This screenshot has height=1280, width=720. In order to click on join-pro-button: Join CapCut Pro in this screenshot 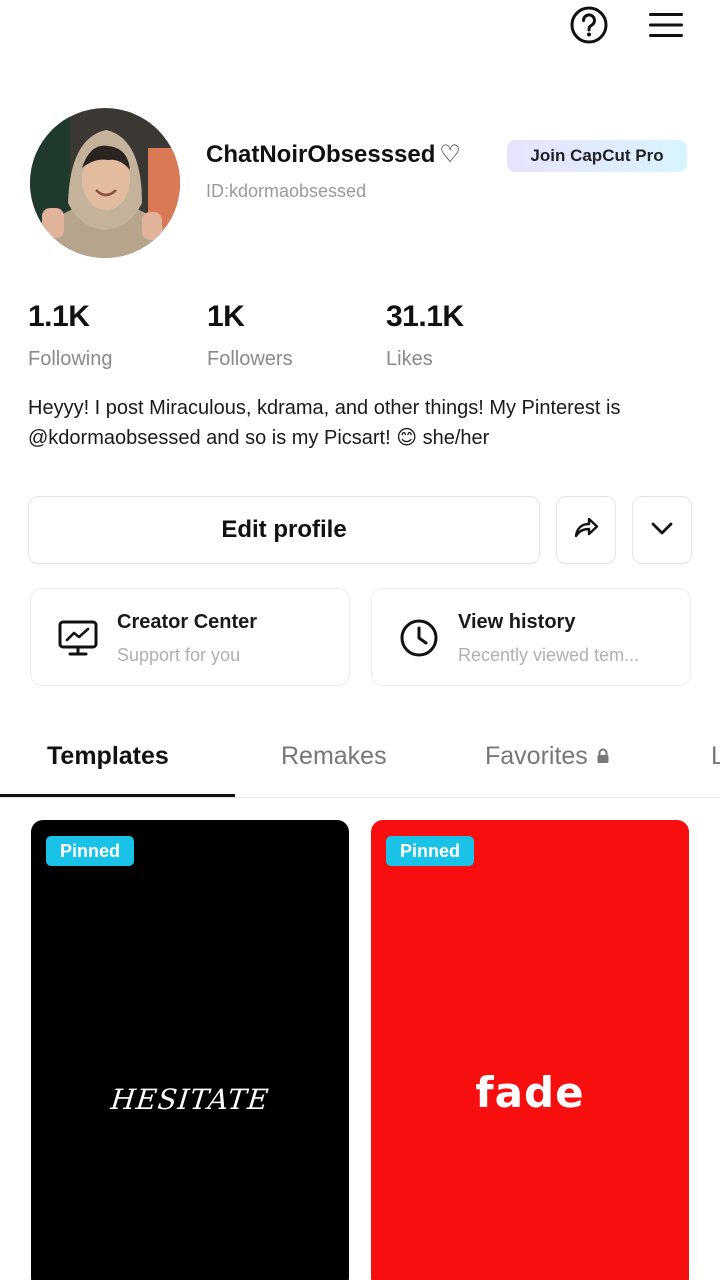, I will do `click(597, 156)`.